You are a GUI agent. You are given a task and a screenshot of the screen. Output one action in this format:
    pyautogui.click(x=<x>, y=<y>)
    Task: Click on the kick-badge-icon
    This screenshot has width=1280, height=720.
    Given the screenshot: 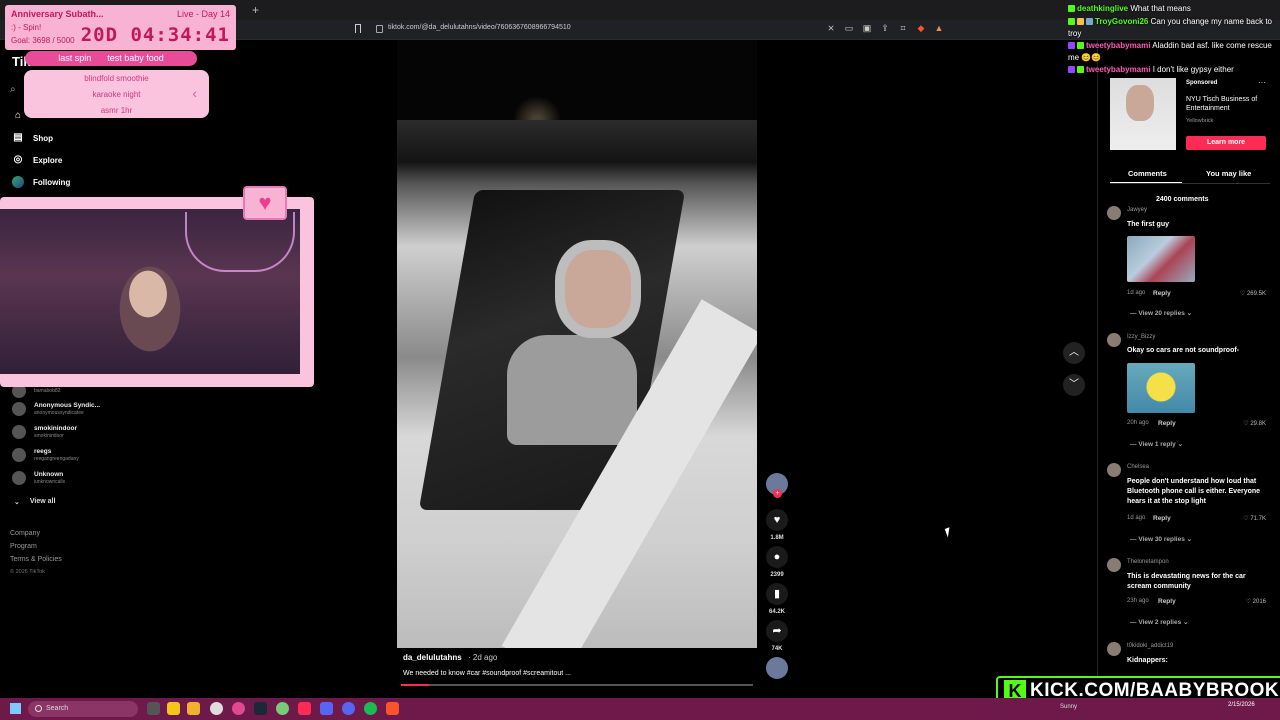 What is the action you would take?
    pyautogui.click(x=1071, y=9)
    